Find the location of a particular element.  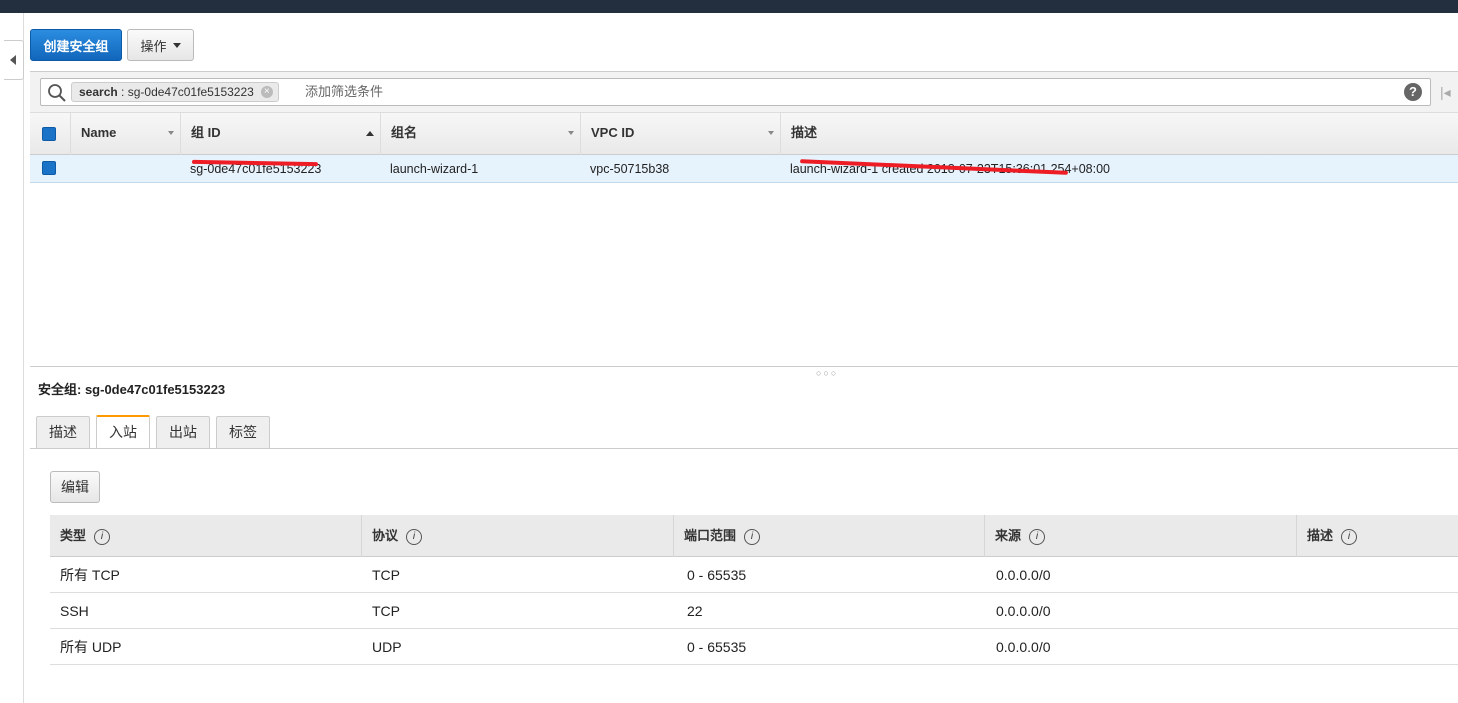

actions-label: 操作 is located at coordinates (153, 46).